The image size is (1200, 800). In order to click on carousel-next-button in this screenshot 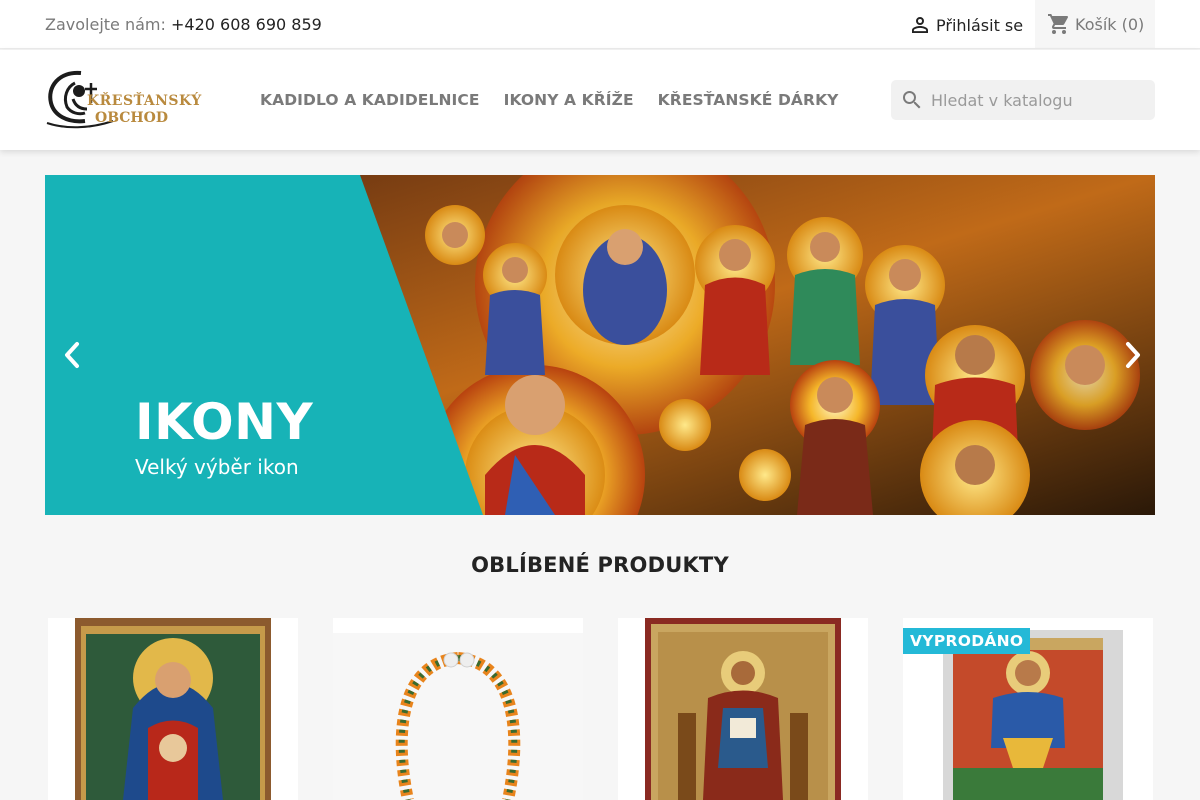, I will do `click(1133, 355)`.